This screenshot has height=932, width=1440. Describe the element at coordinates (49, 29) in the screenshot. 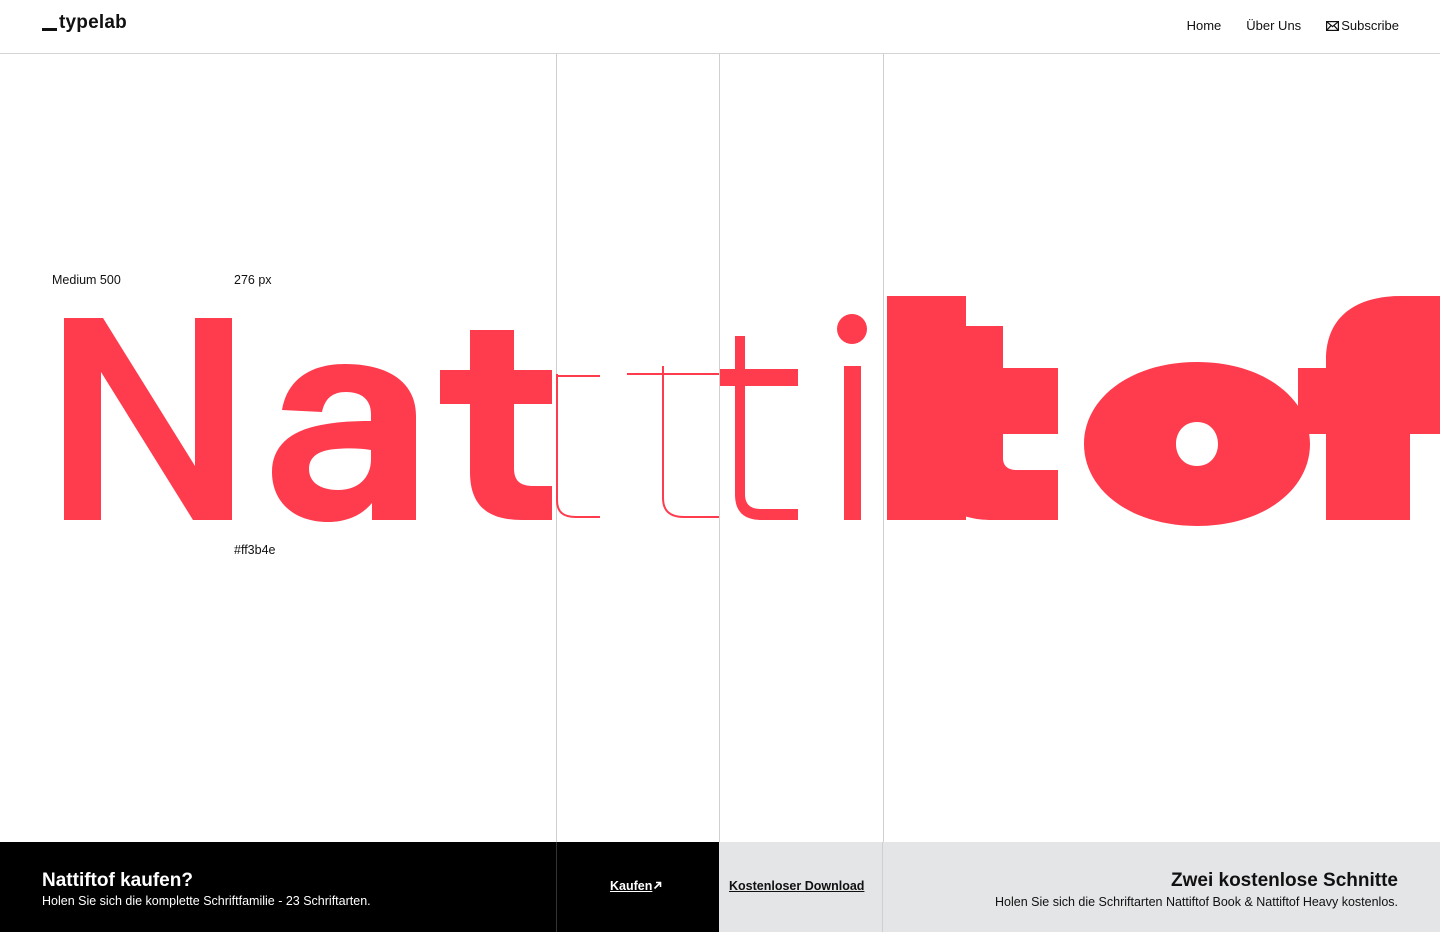

I see `logo-underscore-mark` at that location.